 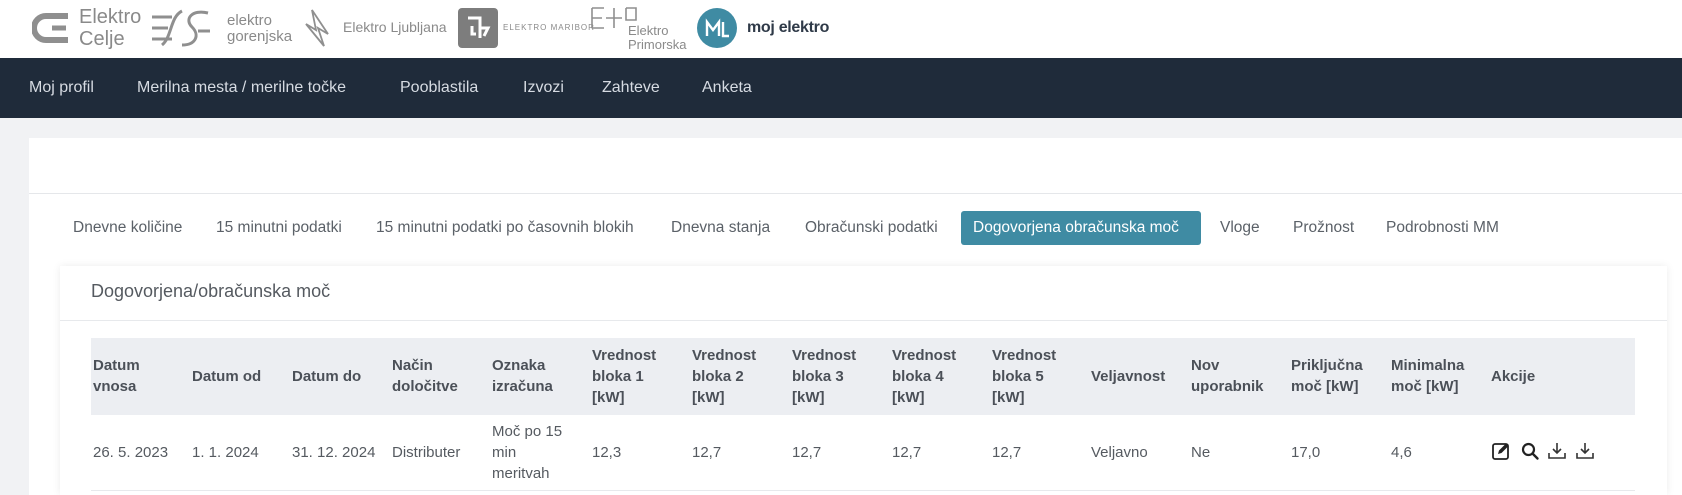 I want to click on th-akcije: Akcije, so click(x=1513, y=376).